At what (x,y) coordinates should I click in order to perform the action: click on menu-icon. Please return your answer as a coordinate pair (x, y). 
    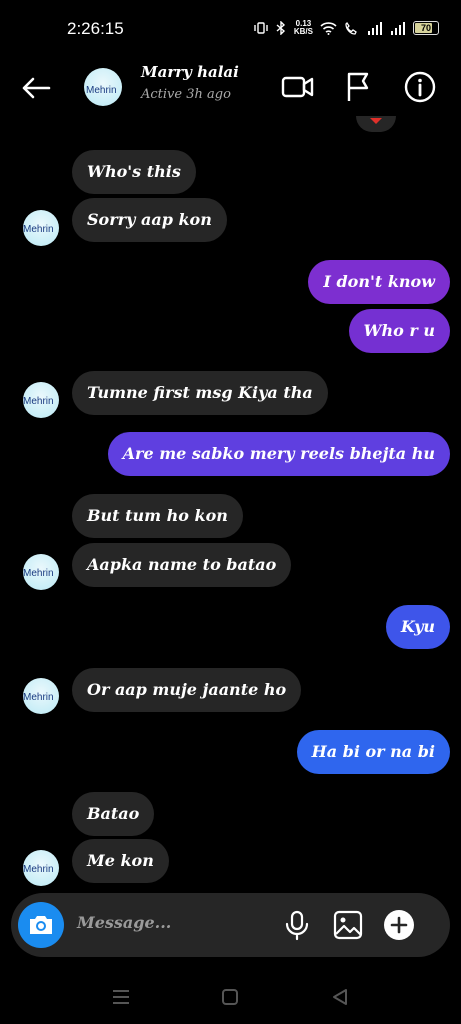
    Looking at the image, I should click on (121, 997).